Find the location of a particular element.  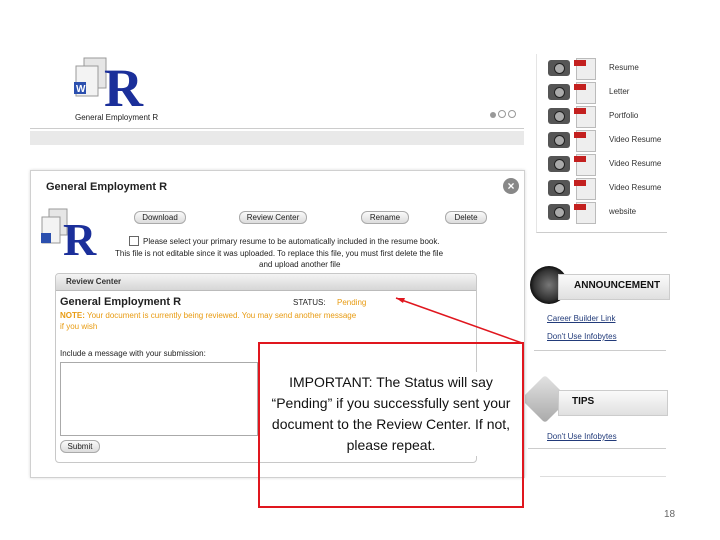

page-number: 18 is located at coordinates (670, 514).